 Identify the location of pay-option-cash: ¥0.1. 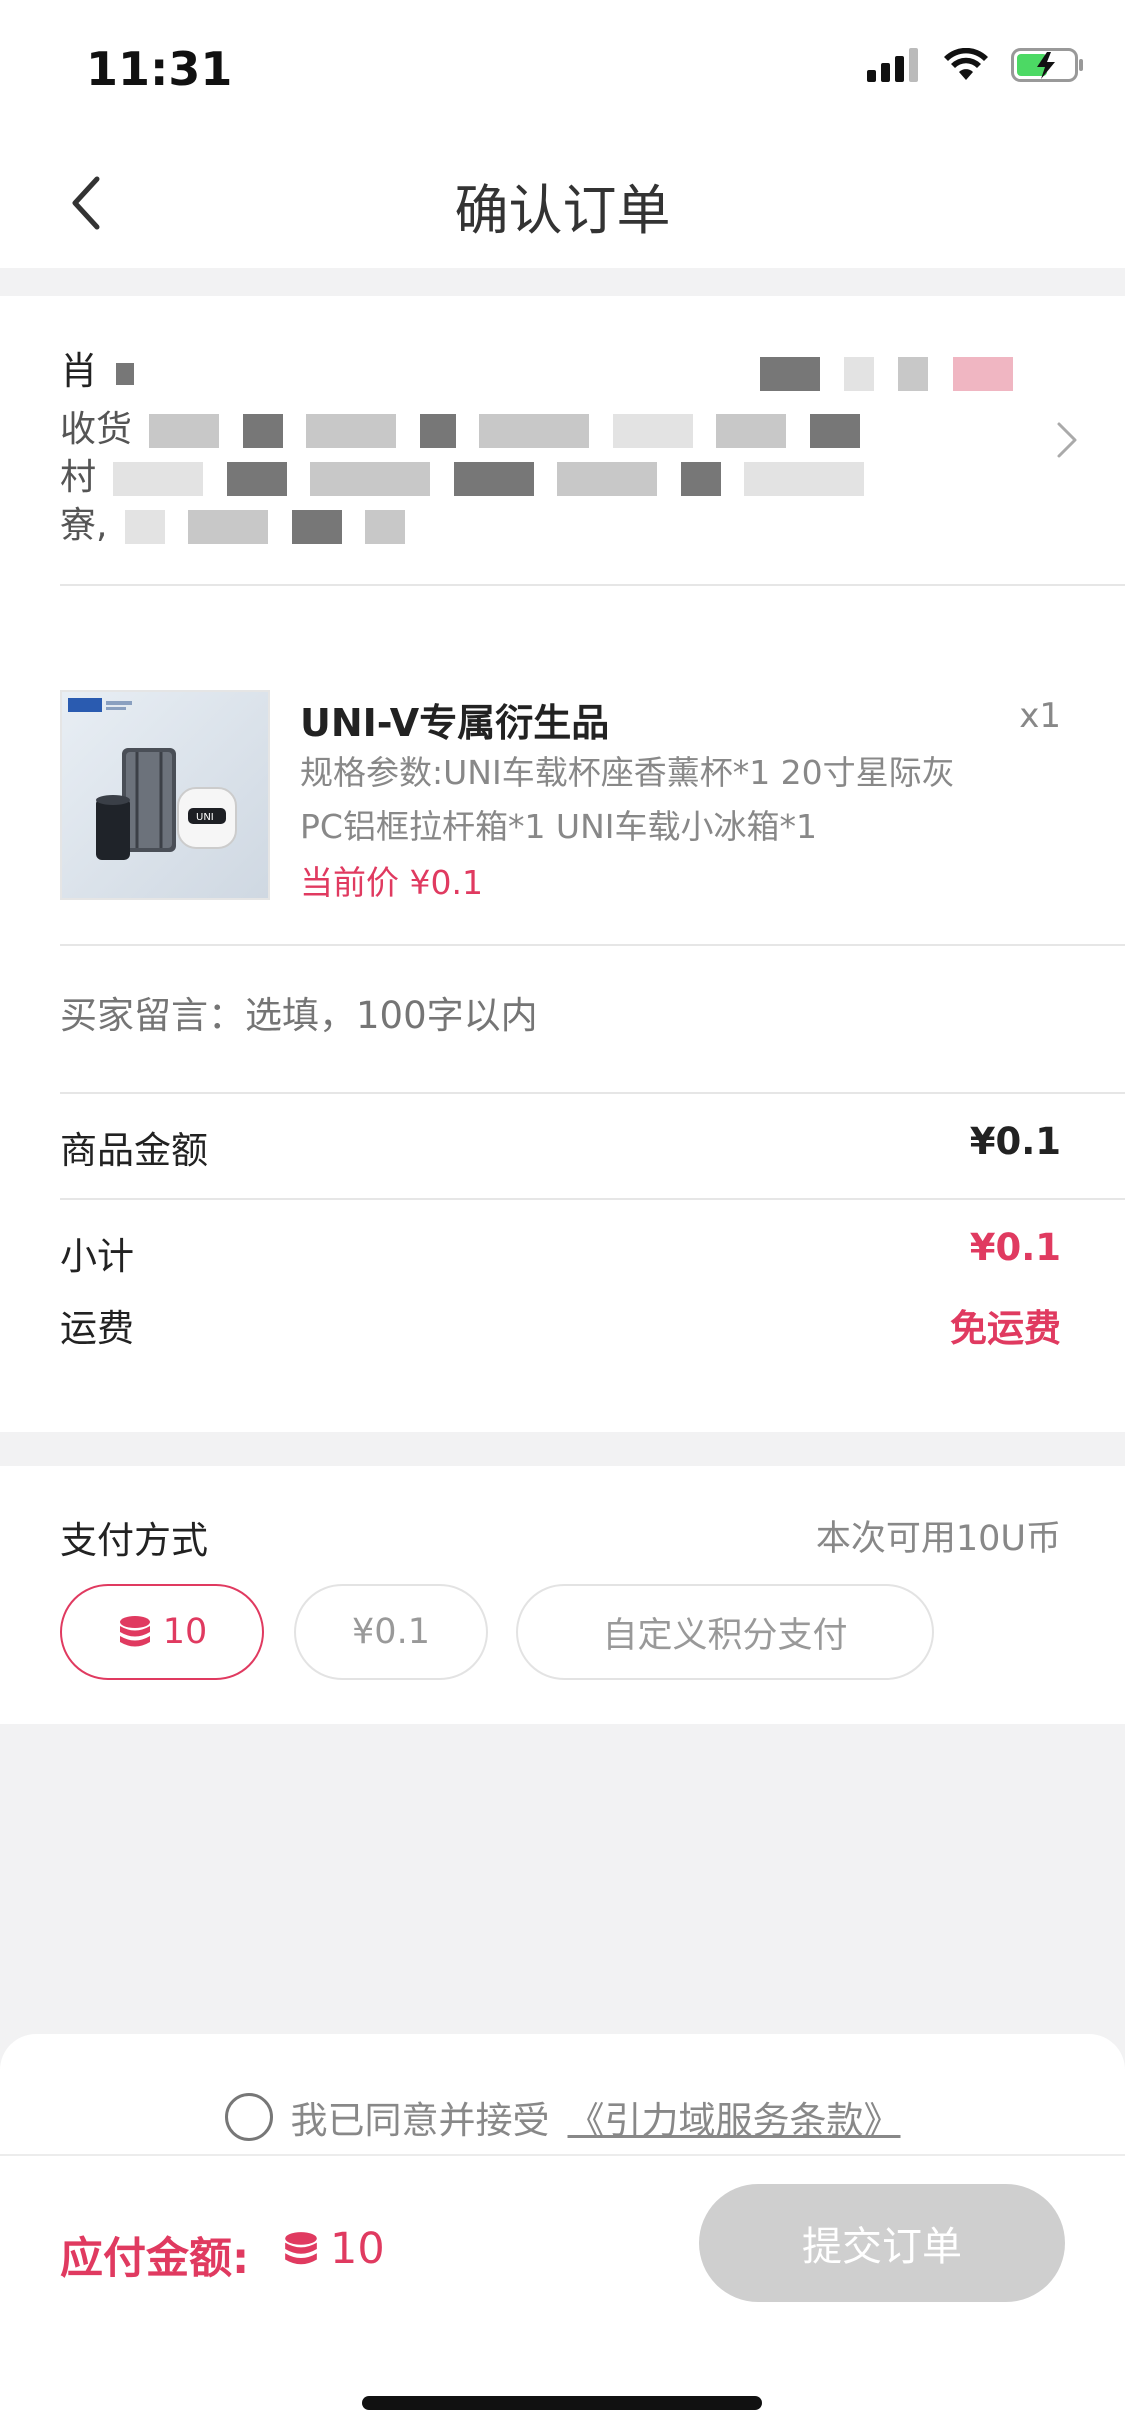
(391, 1632).